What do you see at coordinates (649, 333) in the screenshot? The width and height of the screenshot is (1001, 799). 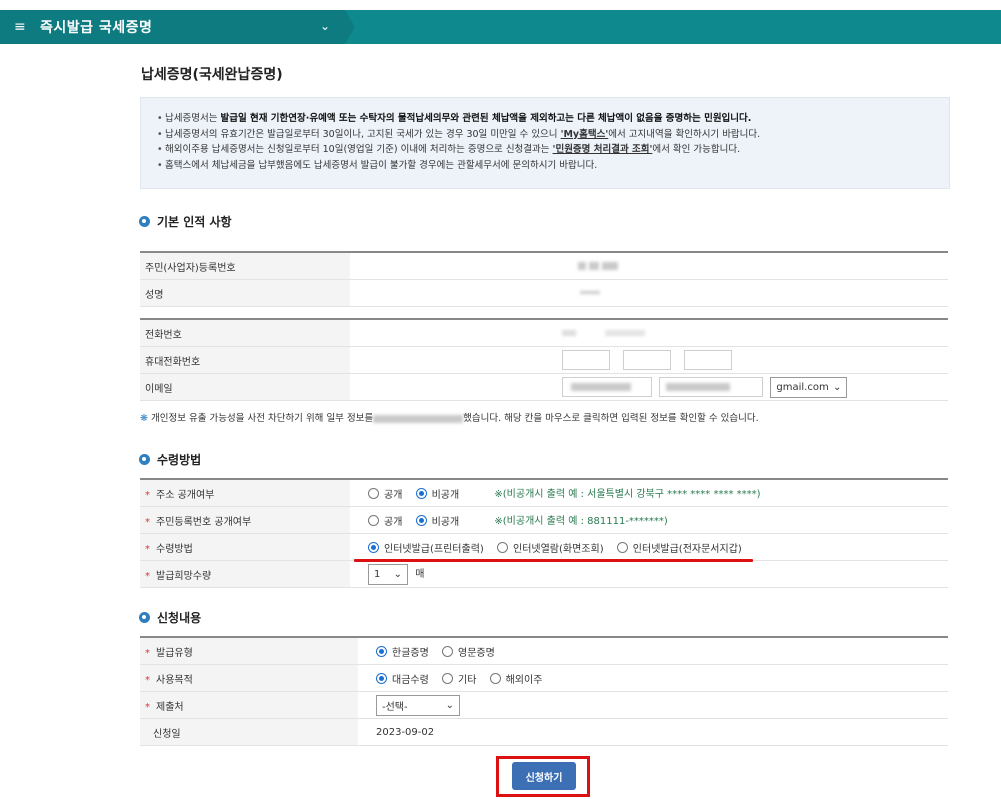 I see `phone-field` at bounding box center [649, 333].